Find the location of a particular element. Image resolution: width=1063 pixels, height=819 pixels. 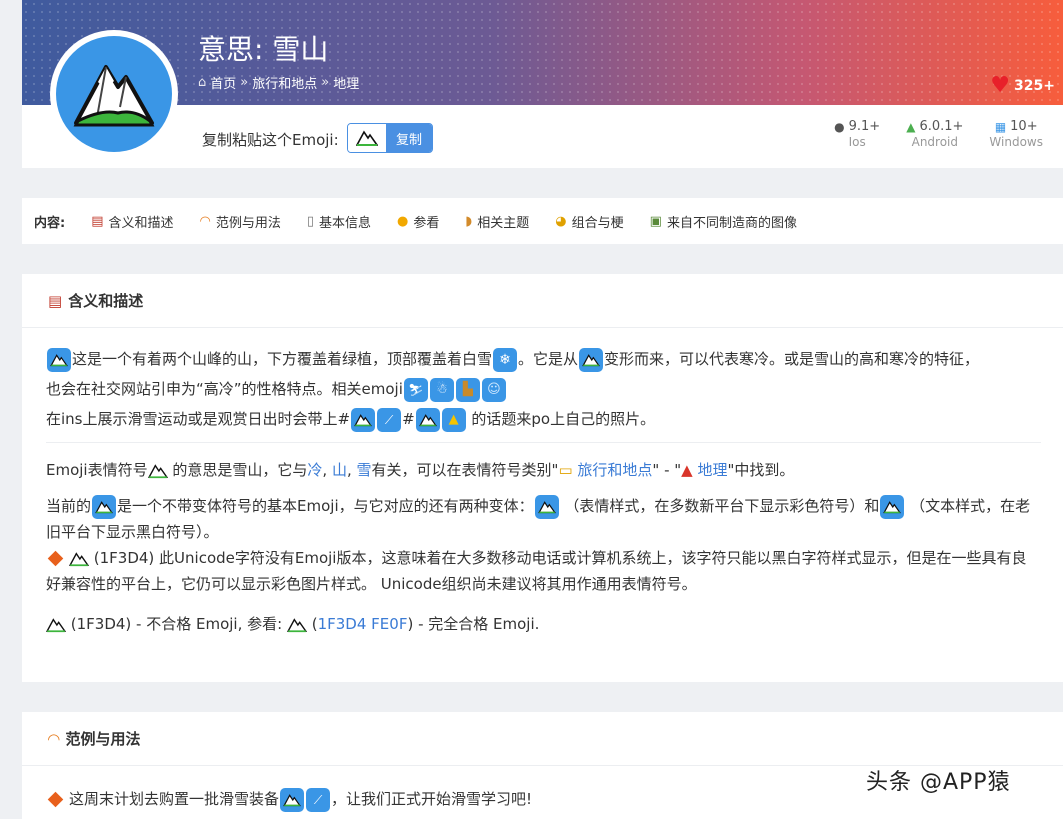

contents-label: 内容: is located at coordinates (50, 223).